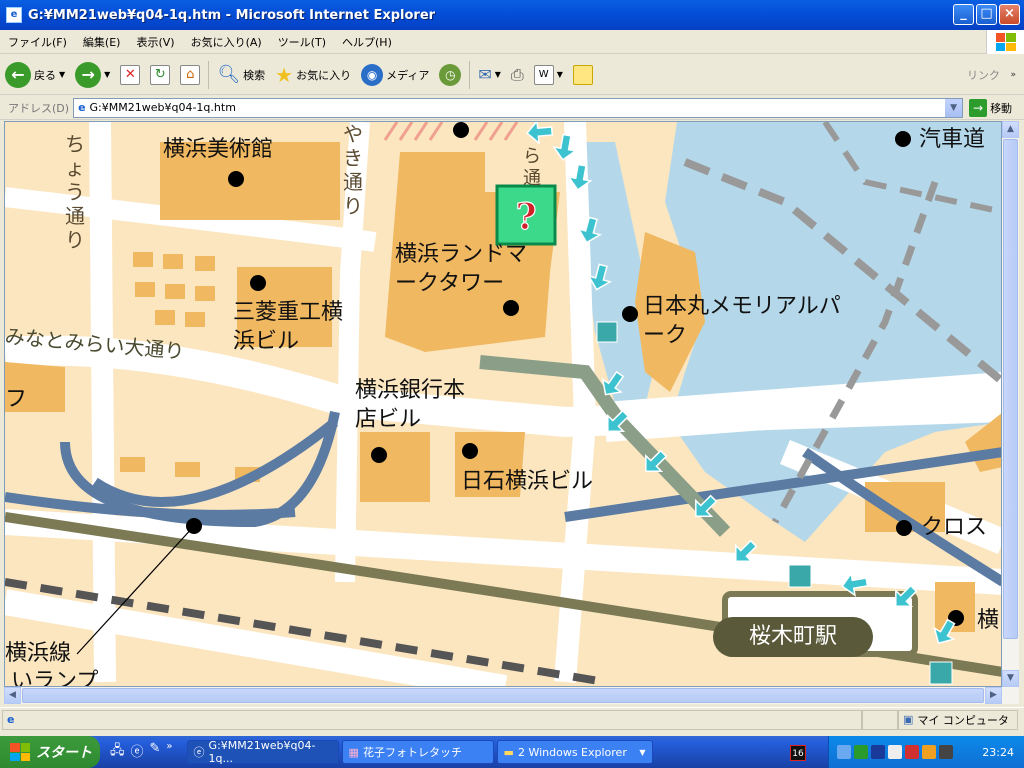 Image resolution: width=1024 pixels, height=768 pixels. Describe the element at coordinates (988, 620) in the screenshot. I see `label-yoko: 横` at that location.